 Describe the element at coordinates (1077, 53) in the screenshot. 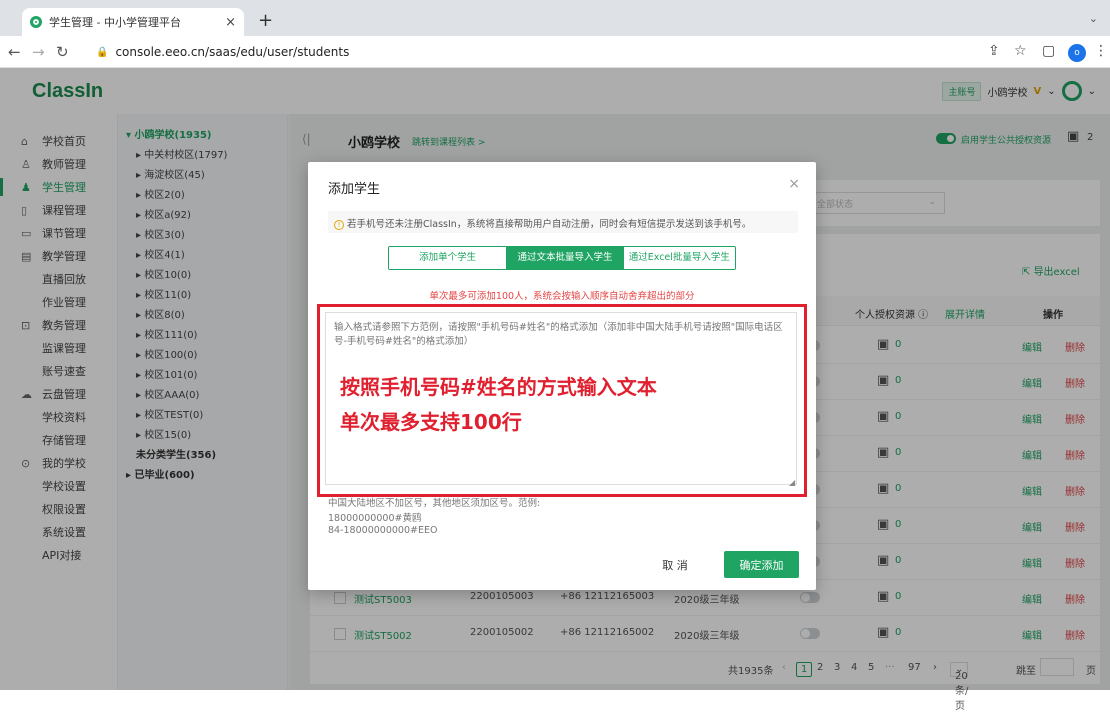

I see `profile-avatar: o` at that location.